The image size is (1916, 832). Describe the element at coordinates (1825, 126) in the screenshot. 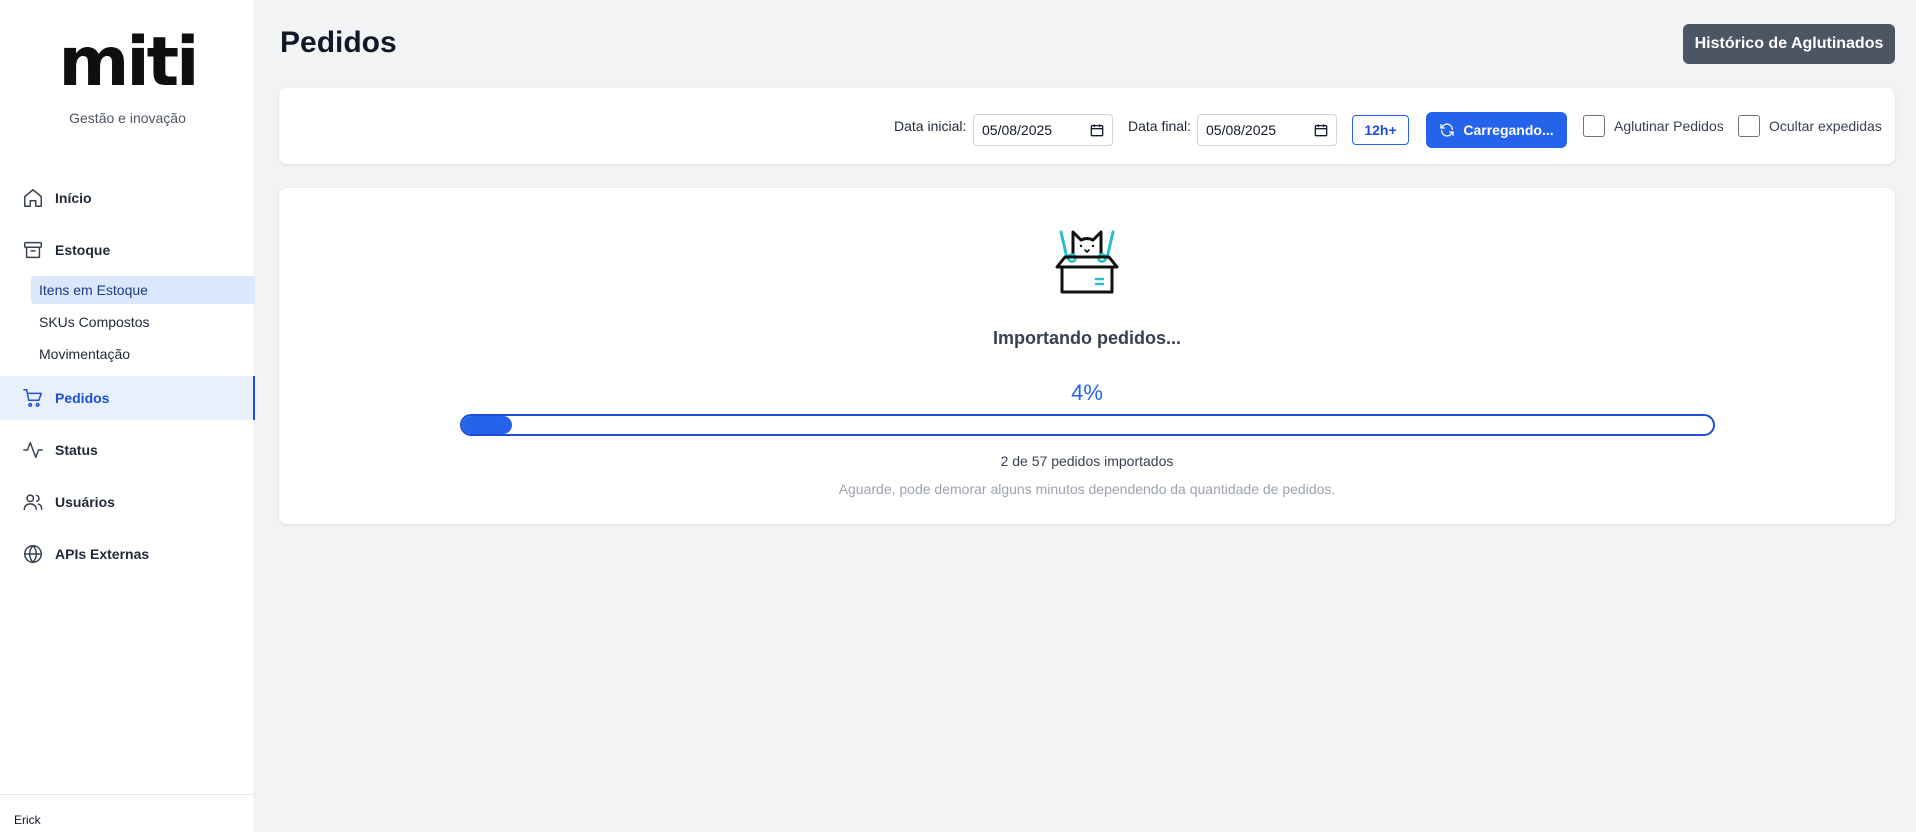

I see `checkbox-label: Ocultar expedidas` at that location.